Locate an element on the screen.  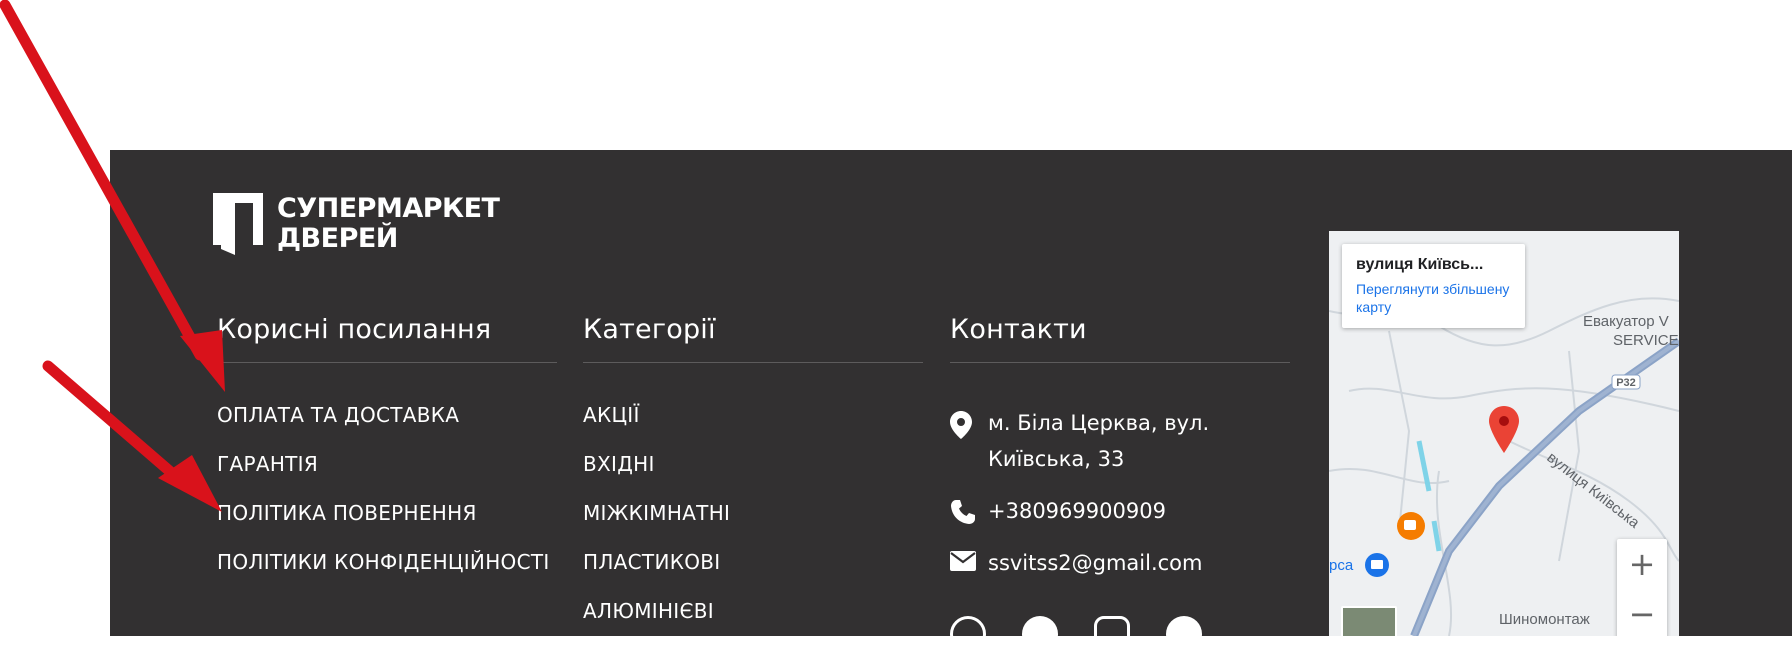
viber-icon is located at coordinates (968, 634).